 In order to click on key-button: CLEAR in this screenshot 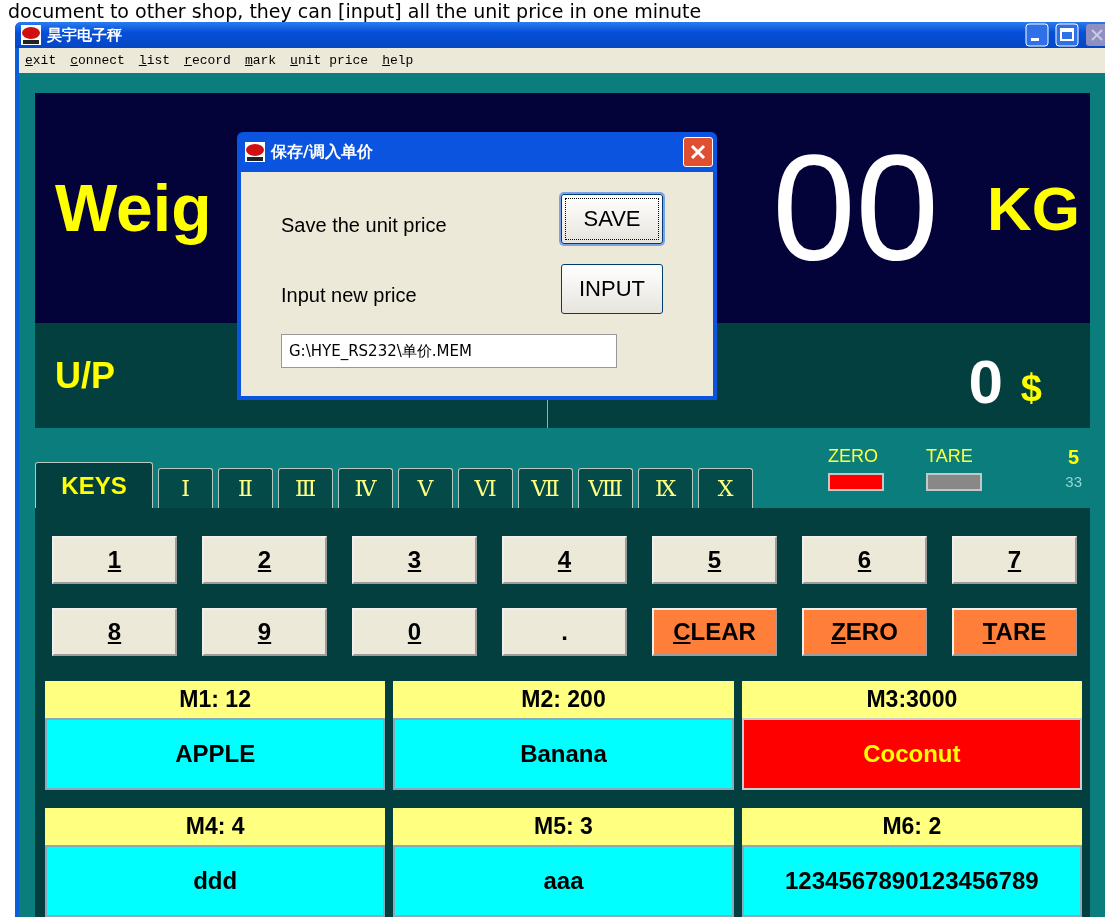, I will do `click(714, 632)`.